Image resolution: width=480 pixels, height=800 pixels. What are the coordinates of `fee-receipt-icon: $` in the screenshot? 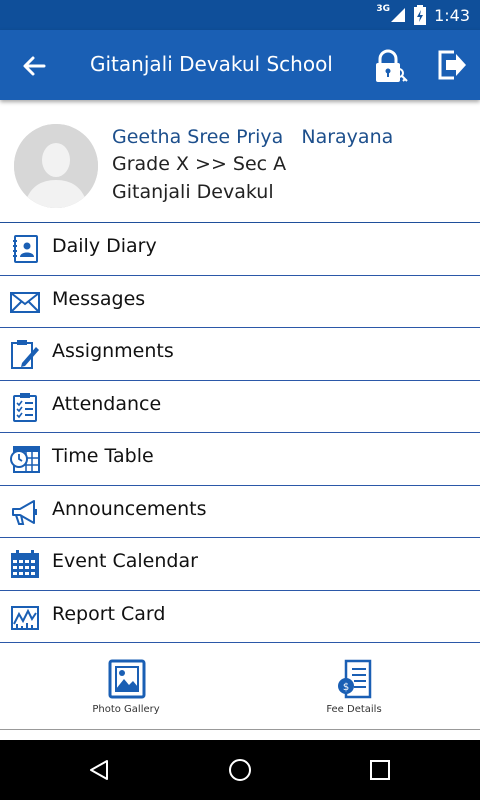 It's located at (355, 679).